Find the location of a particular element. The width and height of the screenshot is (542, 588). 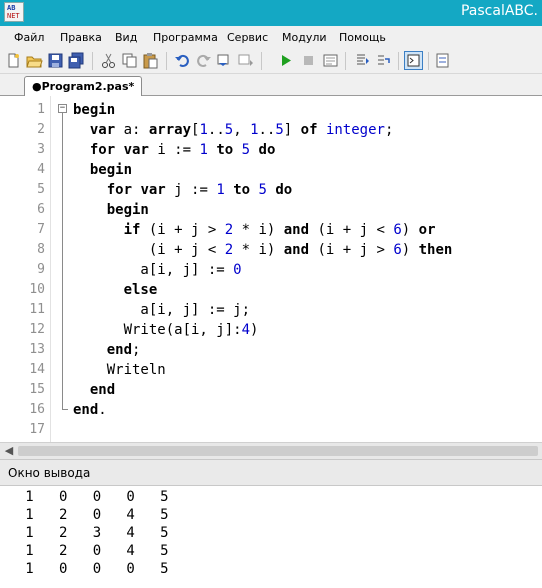

line-number: 8 is located at coordinates (41, 249).